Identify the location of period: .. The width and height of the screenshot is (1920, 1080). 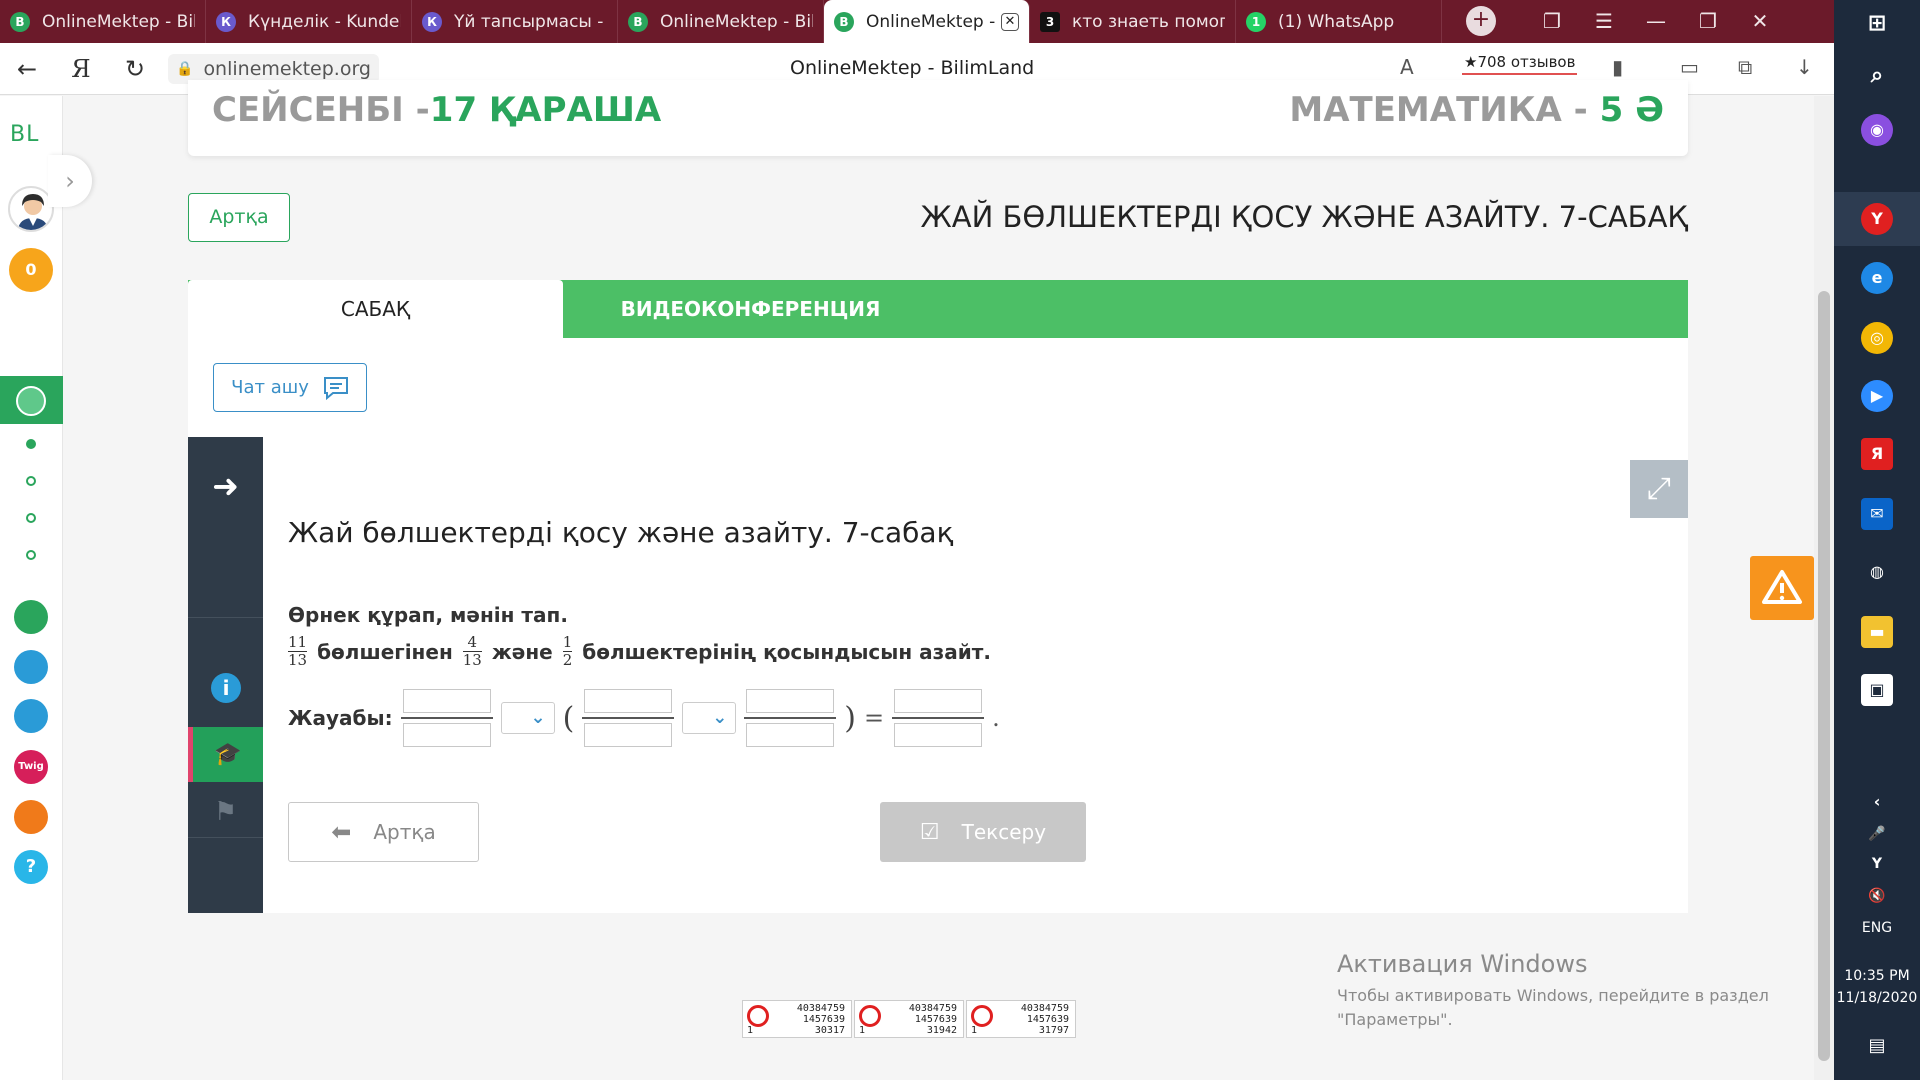
(996, 718).